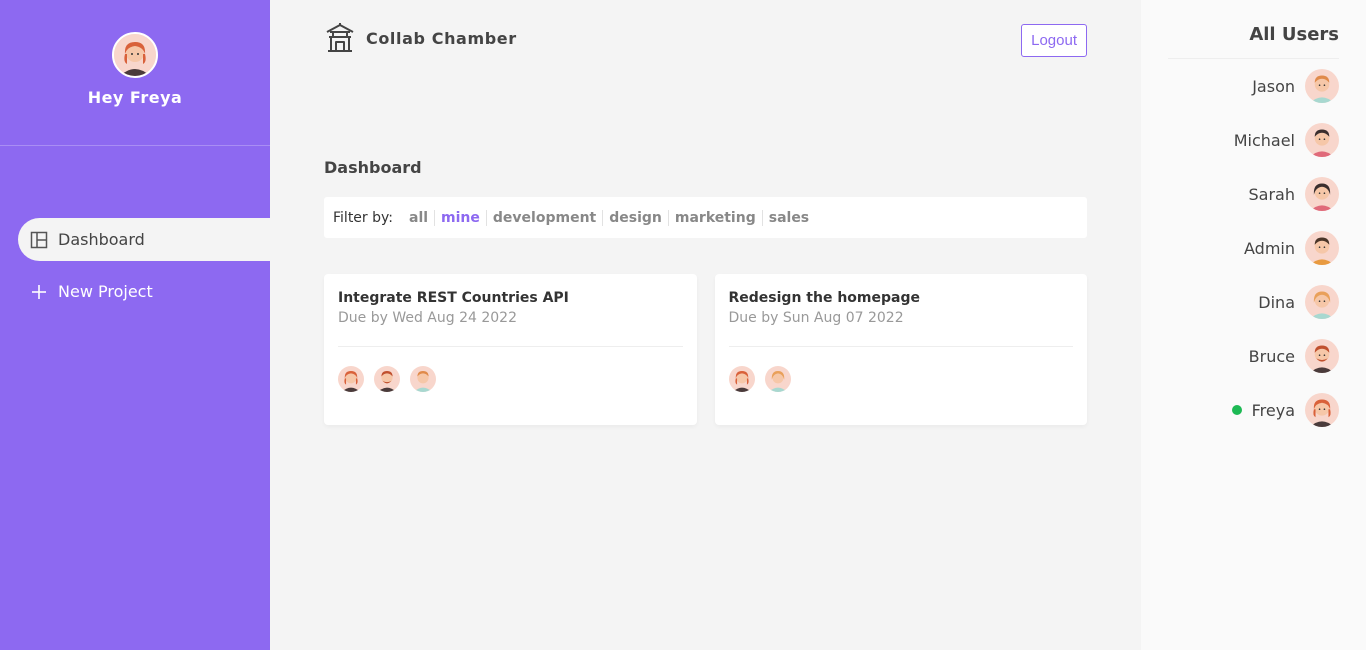 This screenshot has height=650, width=1366. What do you see at coordinates (39, 292) in the screenshot?
I see `plus-icon` at bounding box center [39, 292].